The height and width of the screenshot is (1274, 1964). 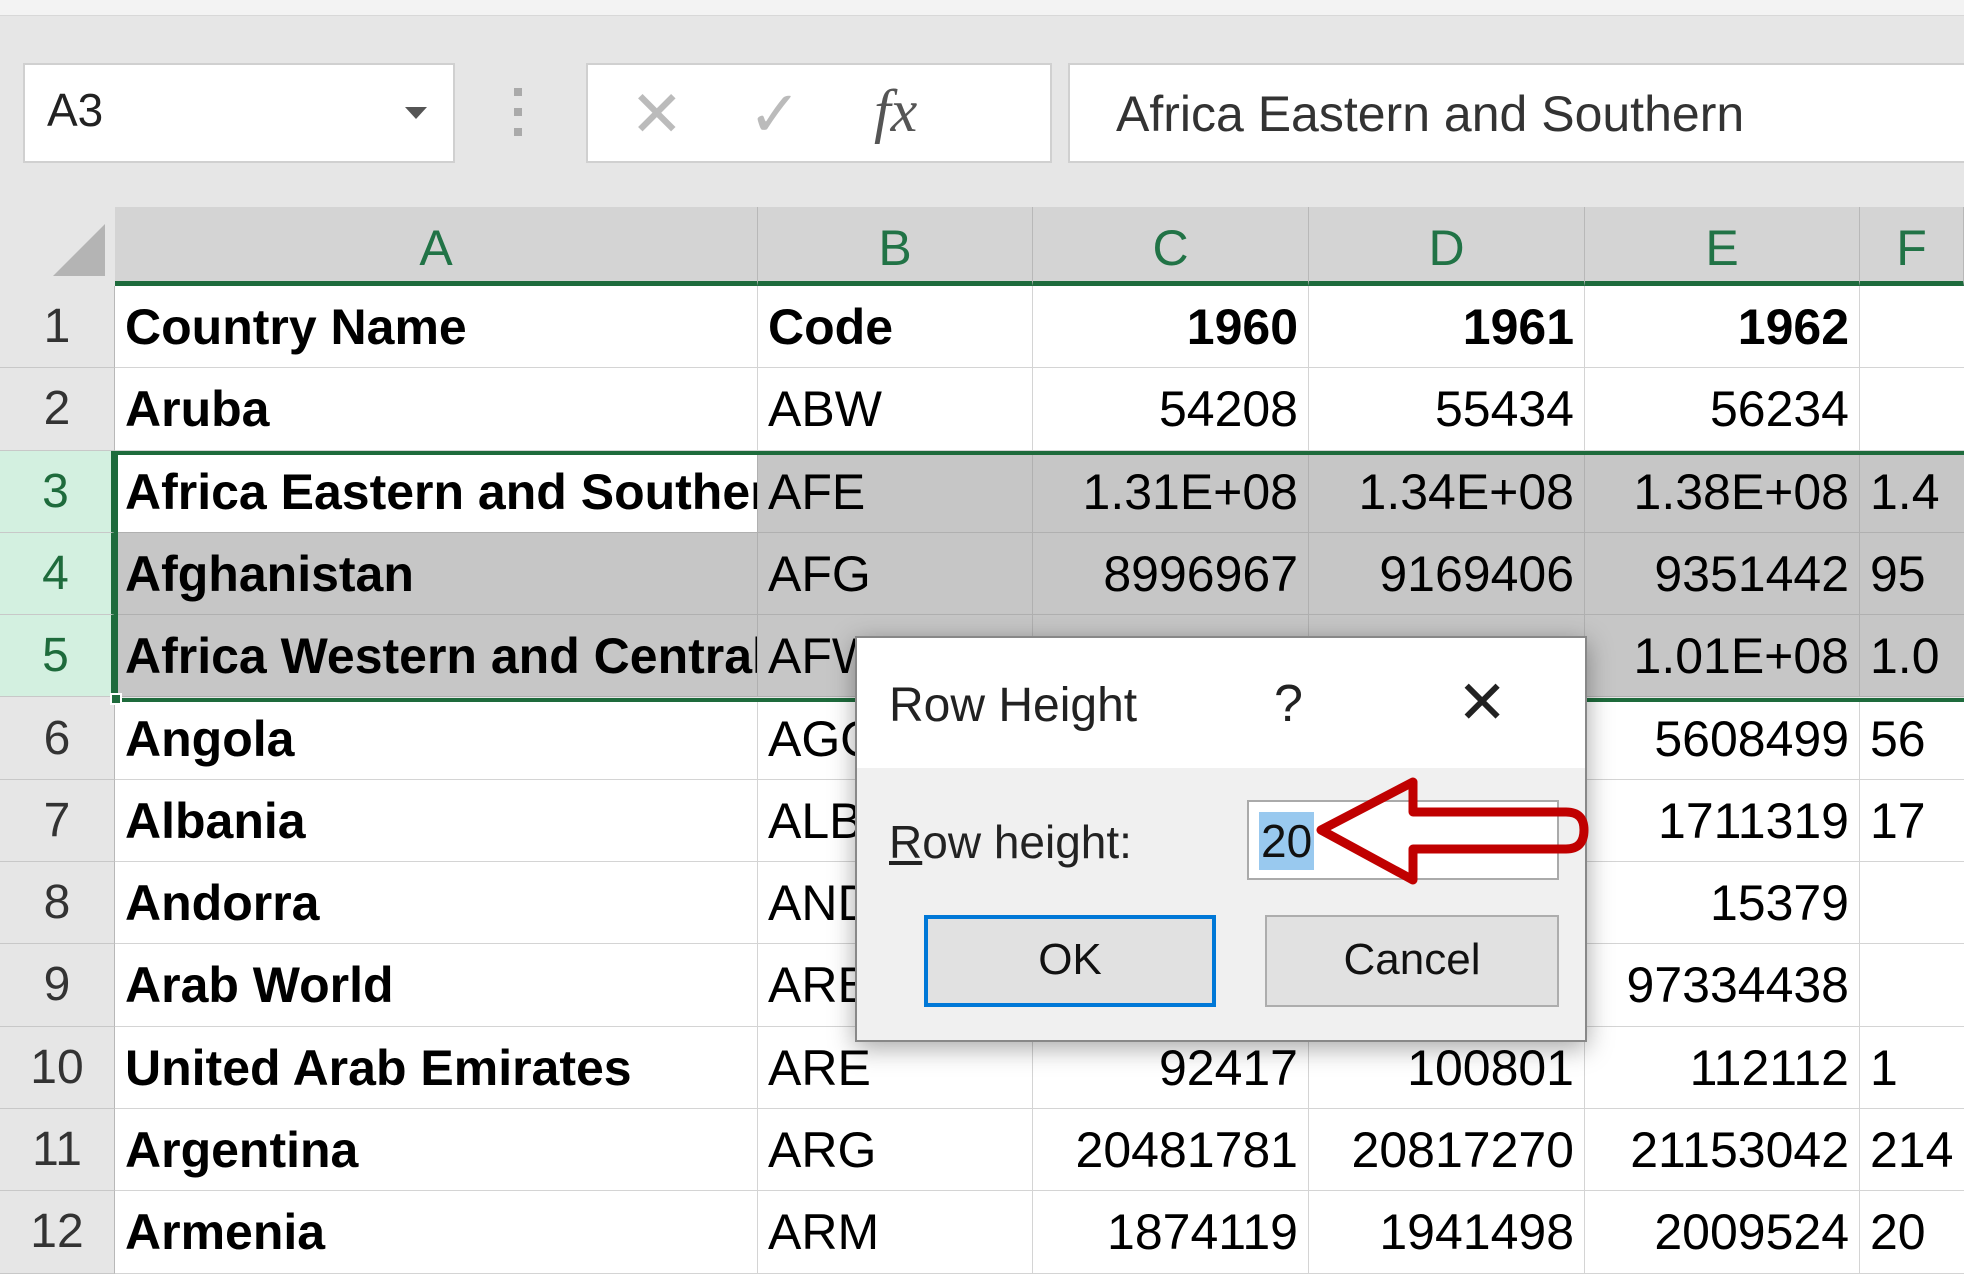 I want to click on cell-C1: 1960, so click(x=1171, y=327).